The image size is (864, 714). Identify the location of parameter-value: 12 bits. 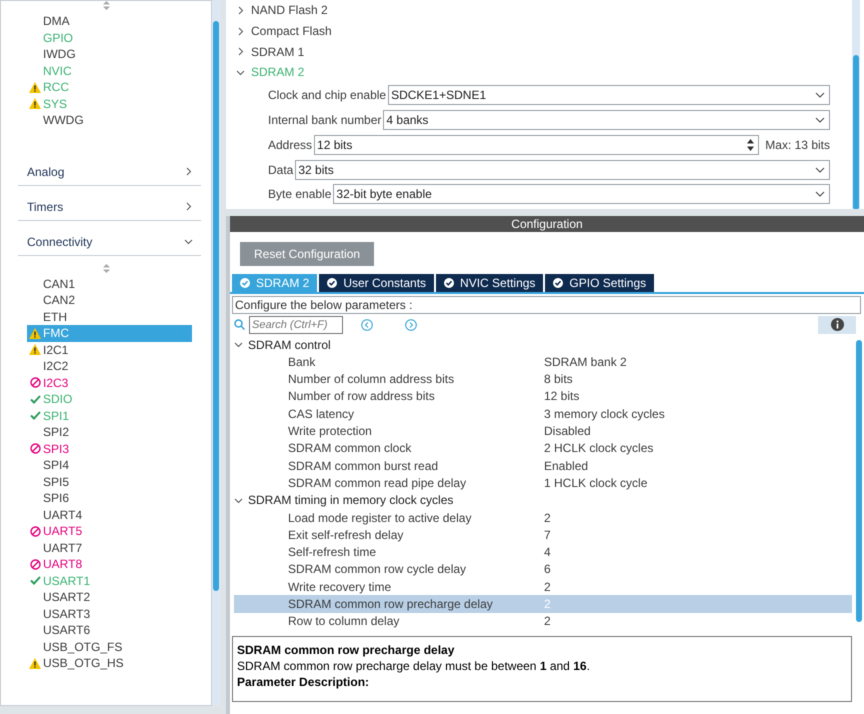
(562, 396).